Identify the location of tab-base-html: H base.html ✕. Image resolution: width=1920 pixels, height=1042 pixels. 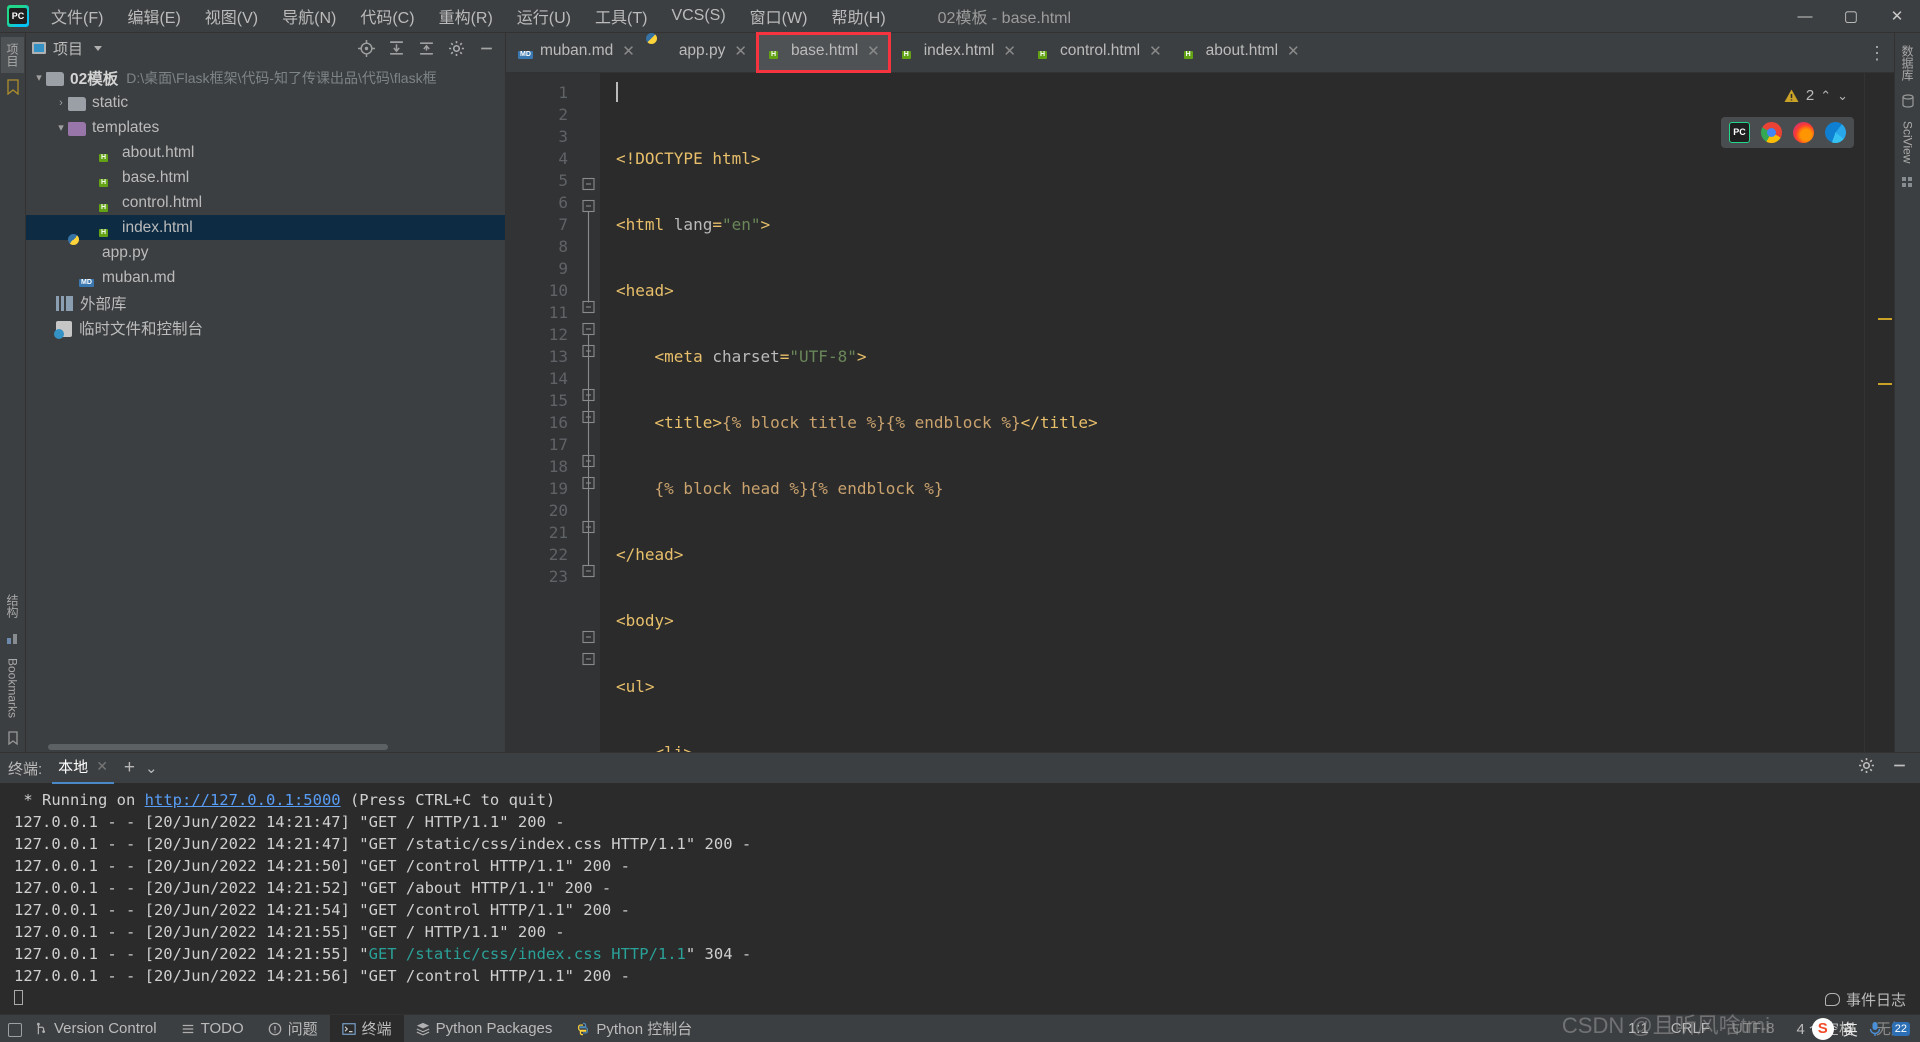
(823, 52).